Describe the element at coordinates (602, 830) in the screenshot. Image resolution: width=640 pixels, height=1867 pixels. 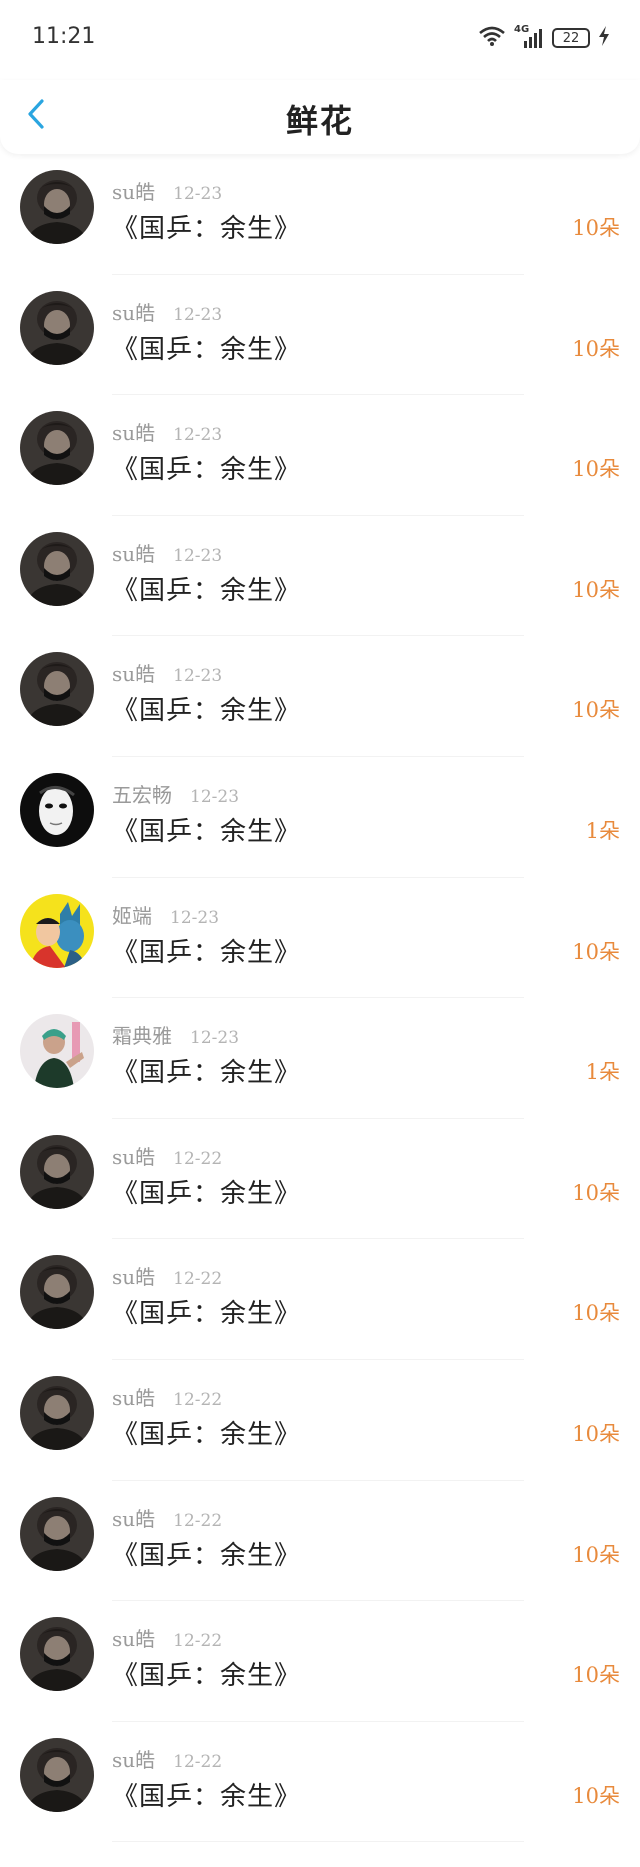
I see `flower-amount: 1朵` at that location.